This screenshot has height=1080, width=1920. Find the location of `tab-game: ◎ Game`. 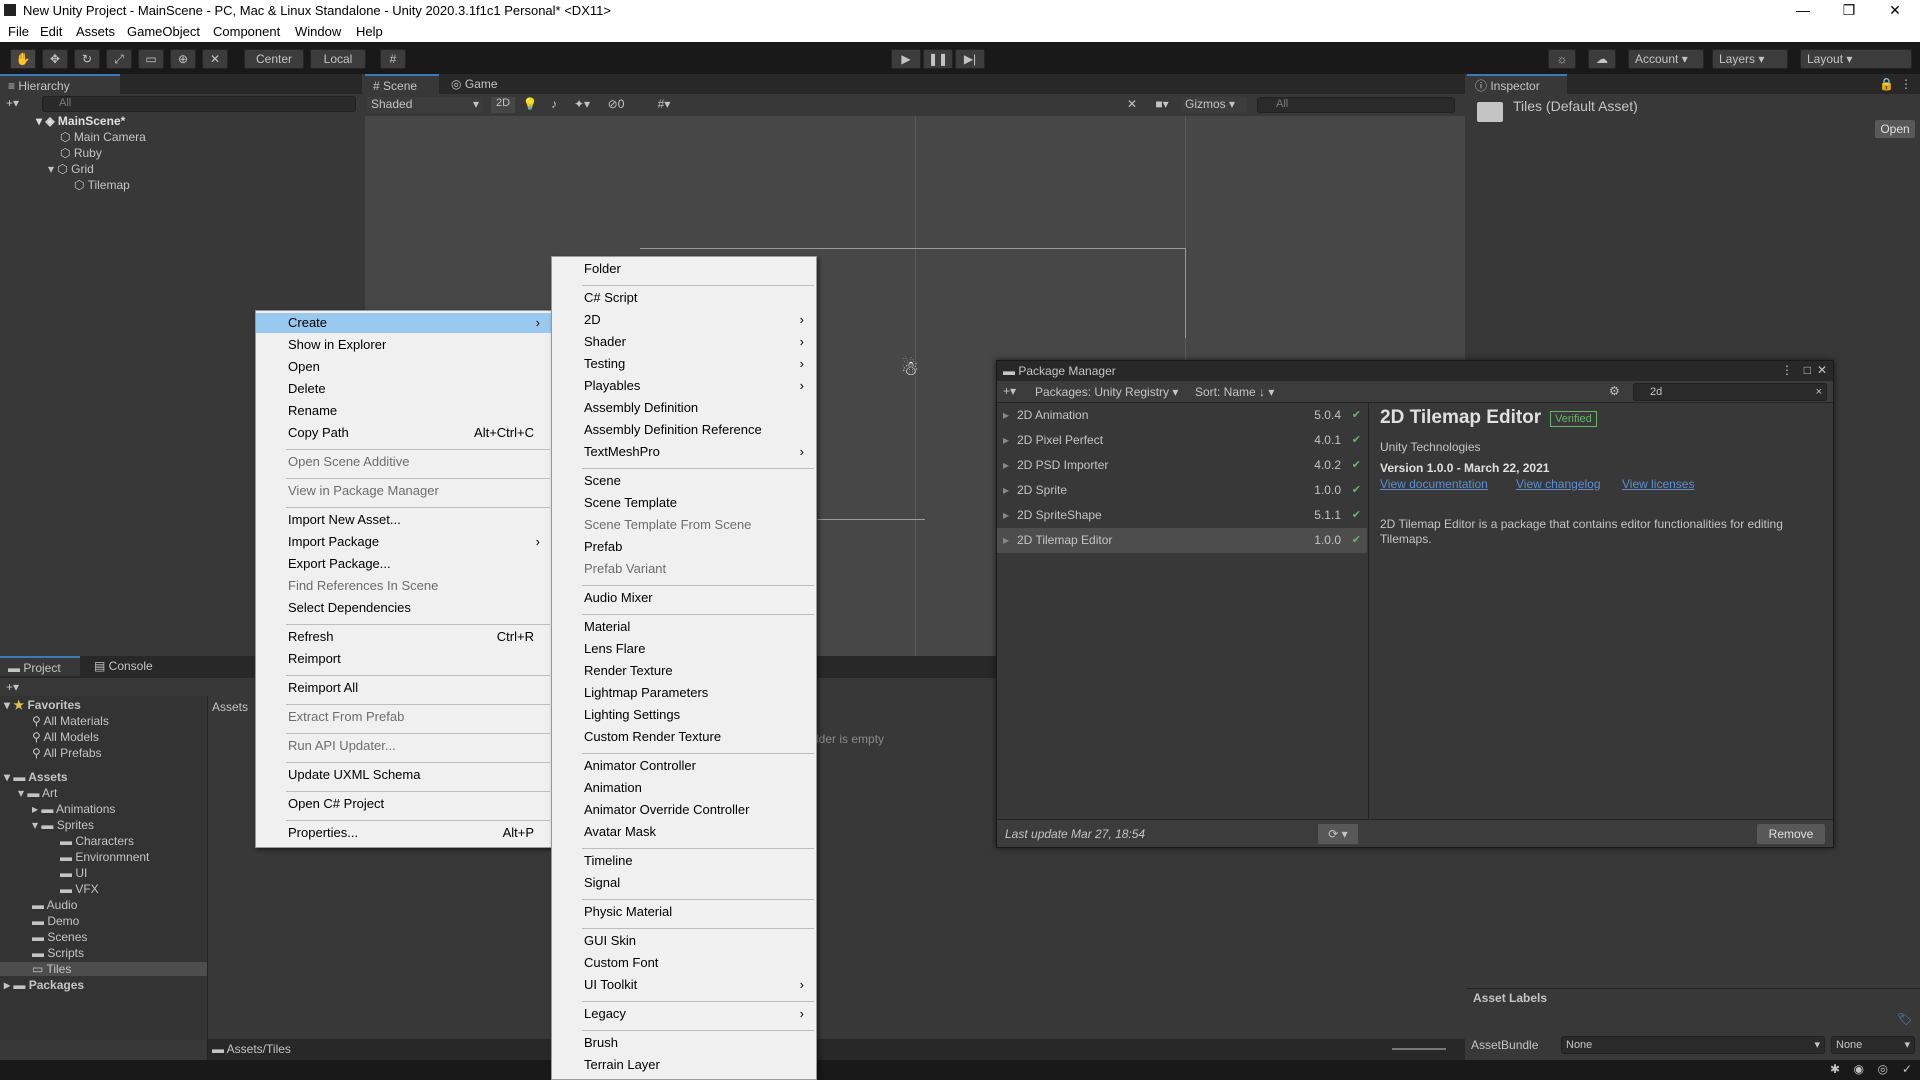

tab-game: ◎ Game is located at coordinates (478, 84).